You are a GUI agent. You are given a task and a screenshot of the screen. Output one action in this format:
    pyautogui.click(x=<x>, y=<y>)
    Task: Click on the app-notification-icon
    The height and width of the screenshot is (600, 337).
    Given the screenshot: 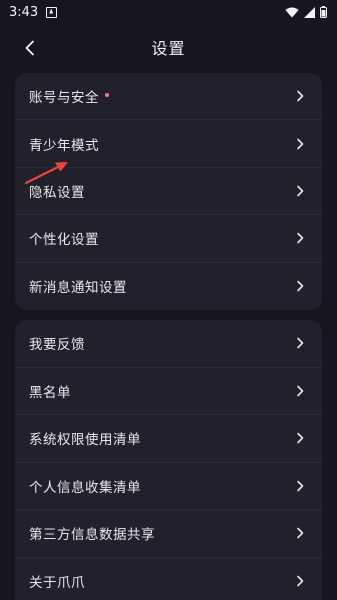 What is the action you would take?
    pyautogui.click(x=52, y=12)
    